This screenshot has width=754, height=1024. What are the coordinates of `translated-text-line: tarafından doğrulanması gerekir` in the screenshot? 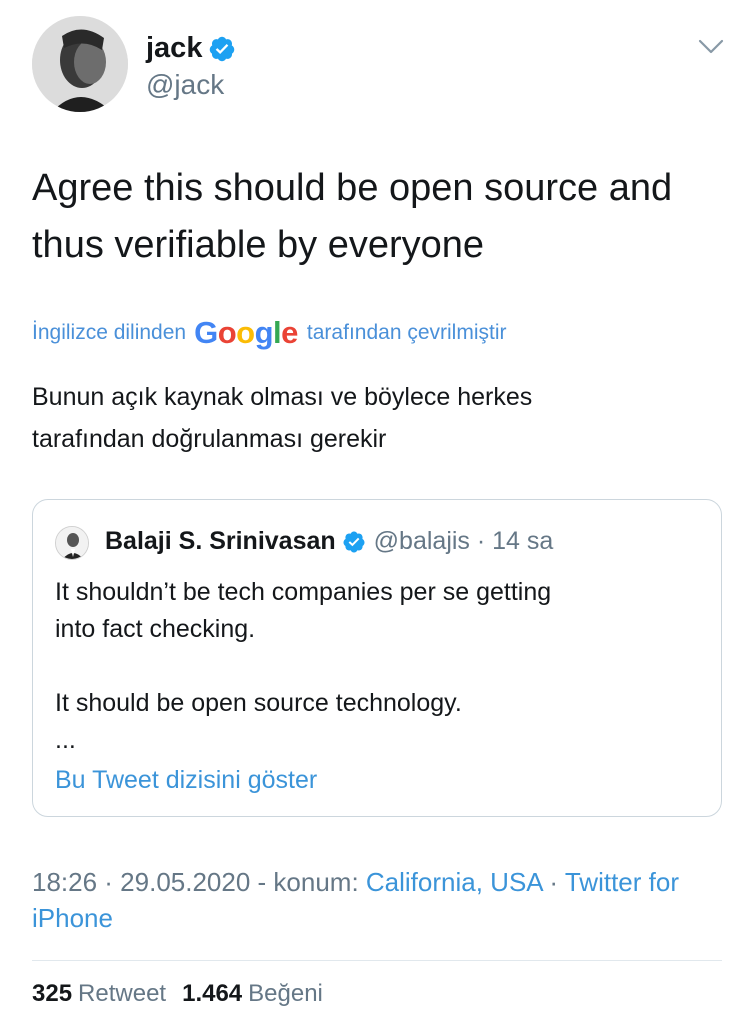 It's located at (209, 439).